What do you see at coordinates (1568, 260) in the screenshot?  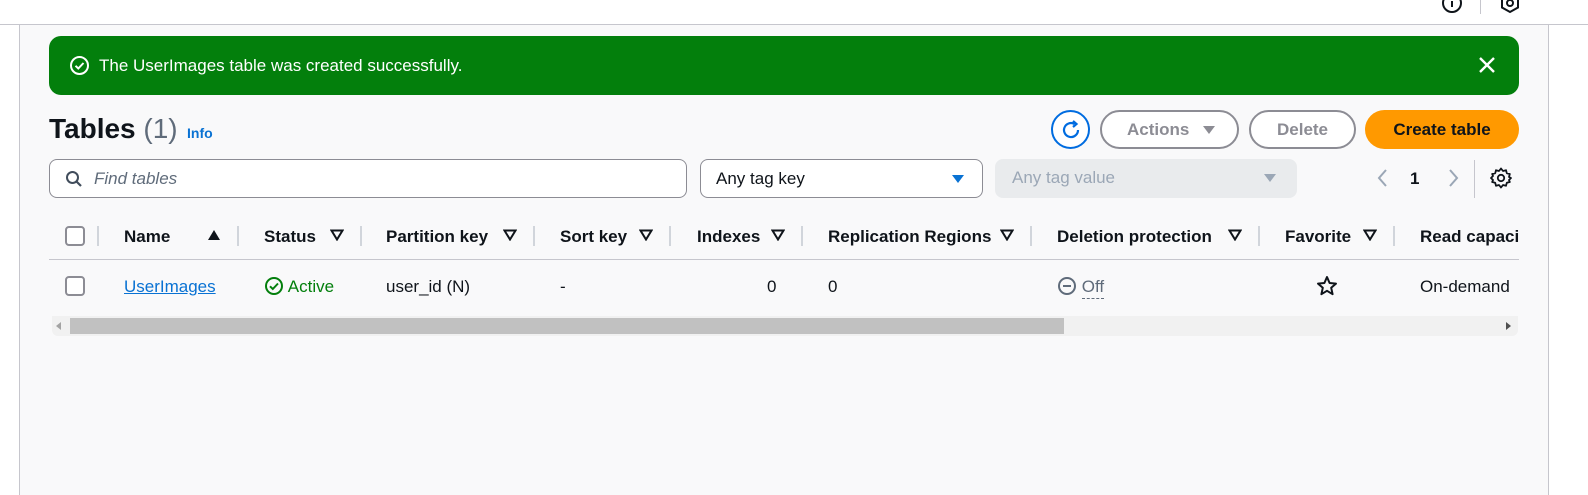 I see `tools-panel-collapsed` at bounding box center [1568, 260].